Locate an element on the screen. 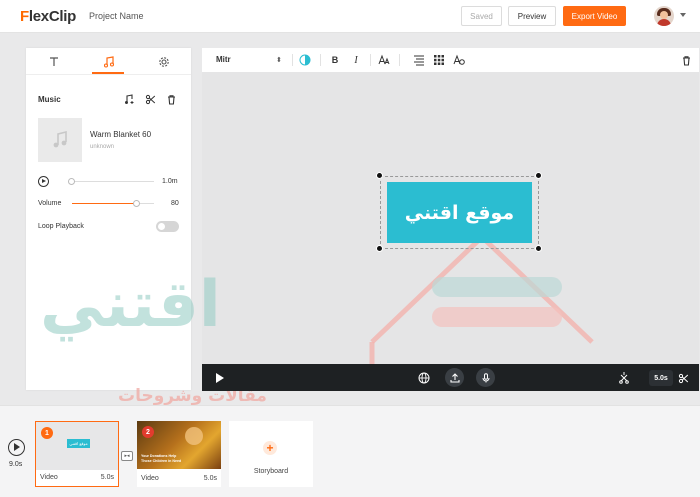 Image resolution: width=700 pixels, height=497 pixels. preview-button: Preview is located at coordinates (532, 16).